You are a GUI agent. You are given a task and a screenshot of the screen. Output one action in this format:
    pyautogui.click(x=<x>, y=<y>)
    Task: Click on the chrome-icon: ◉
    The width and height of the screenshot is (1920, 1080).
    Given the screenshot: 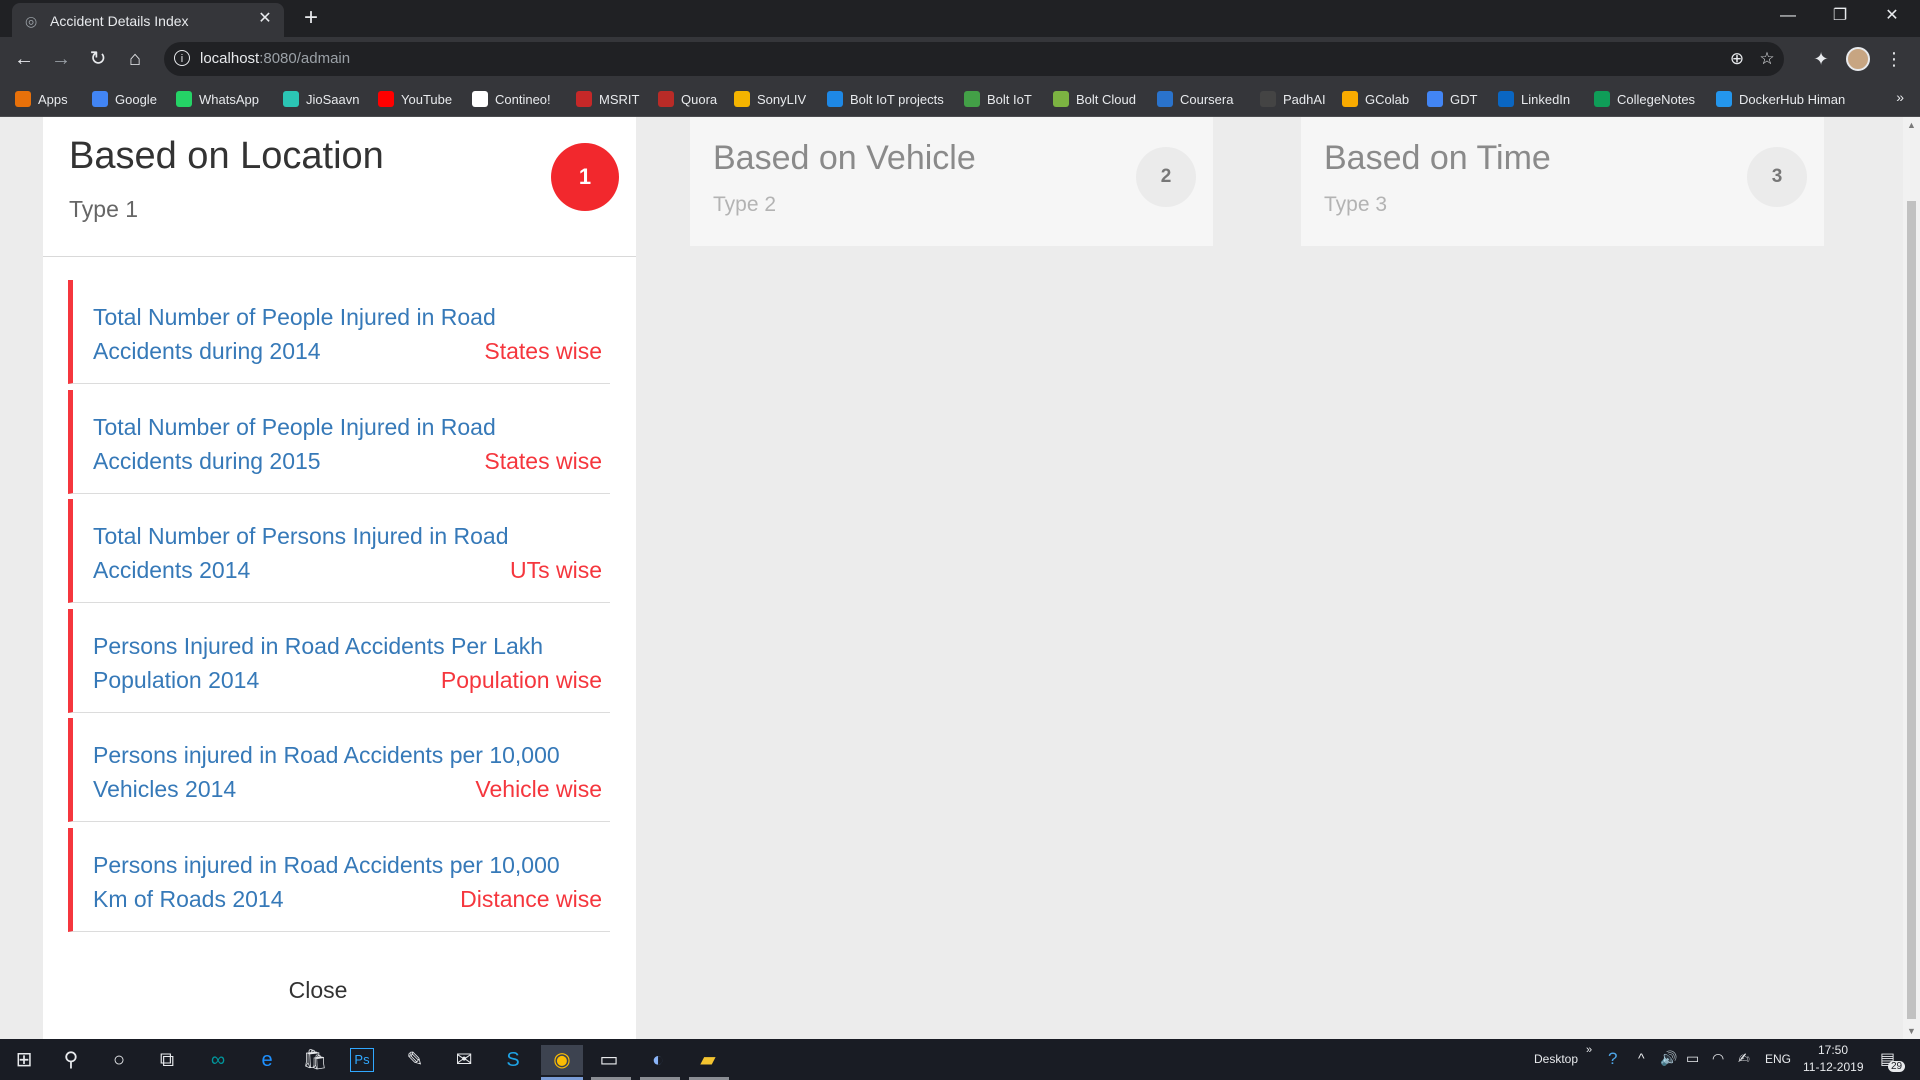 What is the action you would take?
    pyautogui.click(x=562, y=1060)
    